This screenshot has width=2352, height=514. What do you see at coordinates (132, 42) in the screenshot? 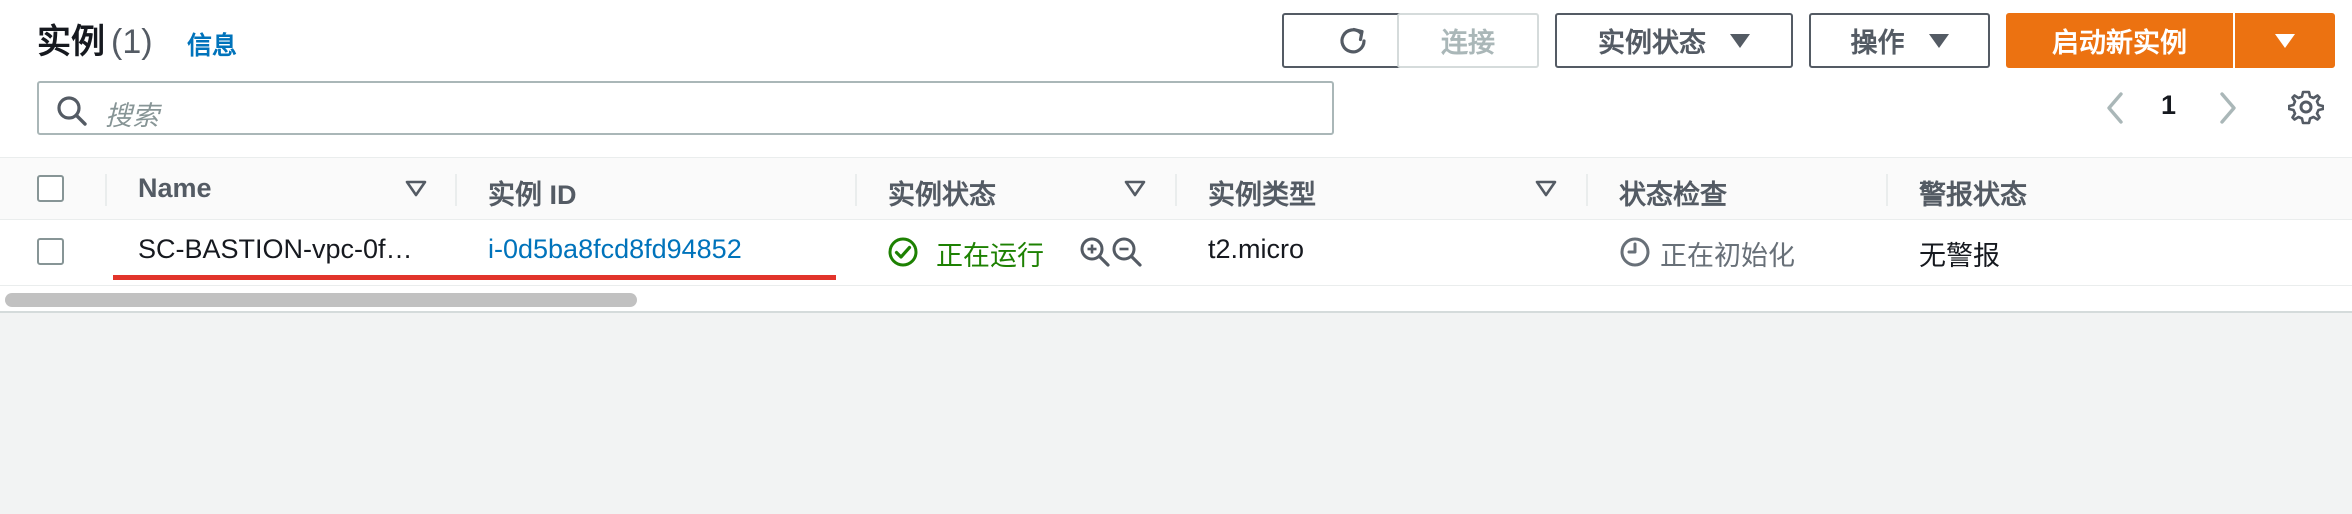
I see `instance-count: (1)` at bounding box center [132, 42].